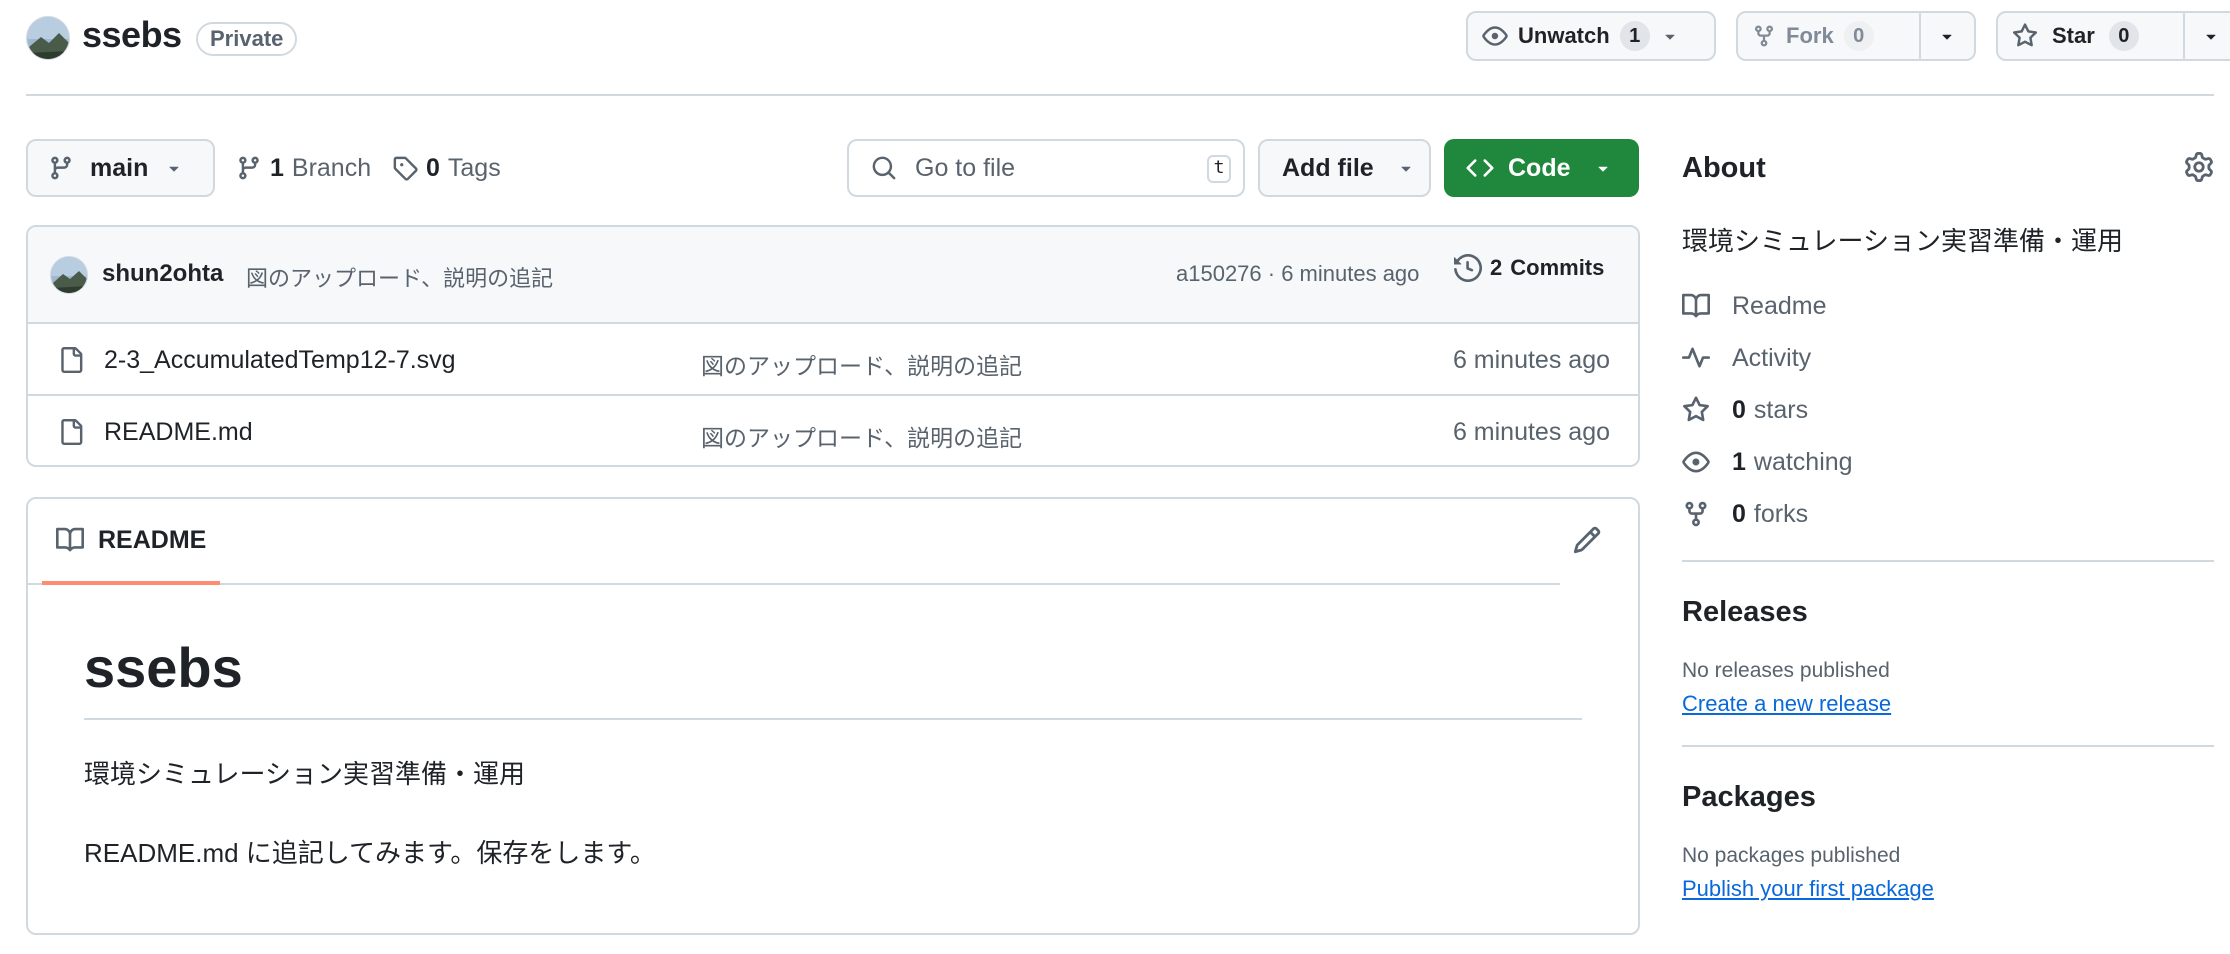  Describe the element at coordinates (1739, 461) in the screenshot. I see `watching-count: 1` at that location.